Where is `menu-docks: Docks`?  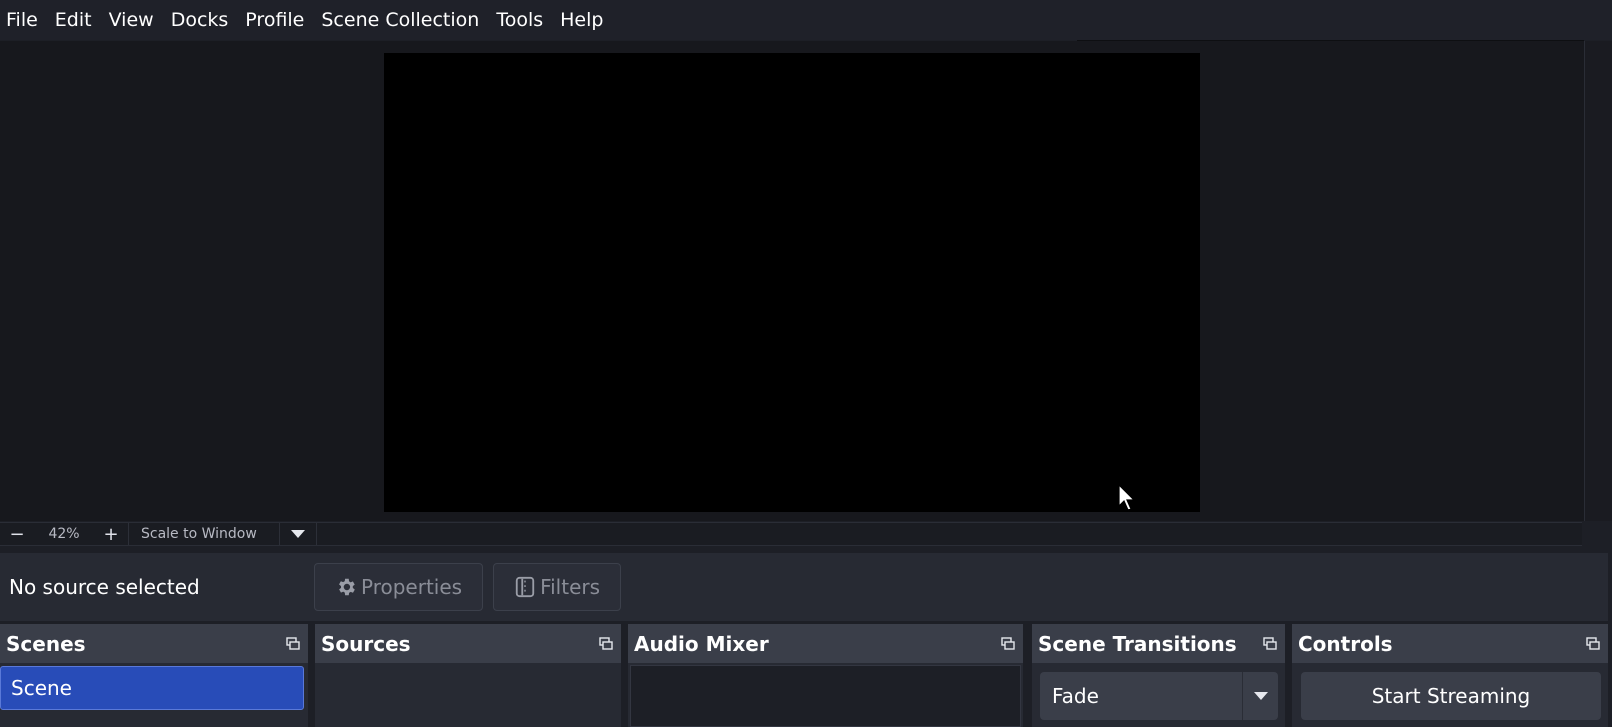
menu-docks: Docks is located at coordinates (202, 20).